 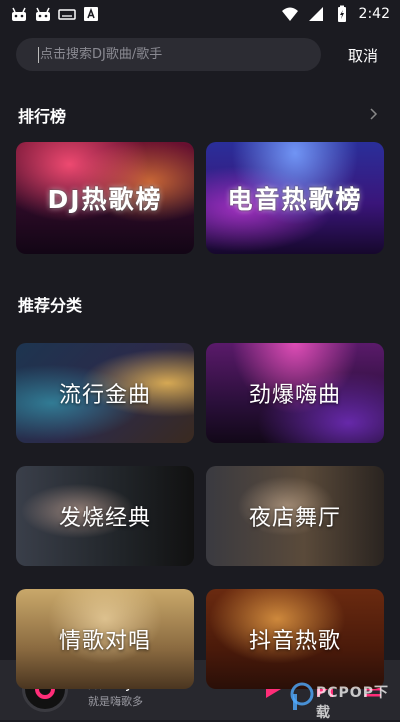 I want to click on category-card-pop: 流行金曲, so click(x=105, y=393).